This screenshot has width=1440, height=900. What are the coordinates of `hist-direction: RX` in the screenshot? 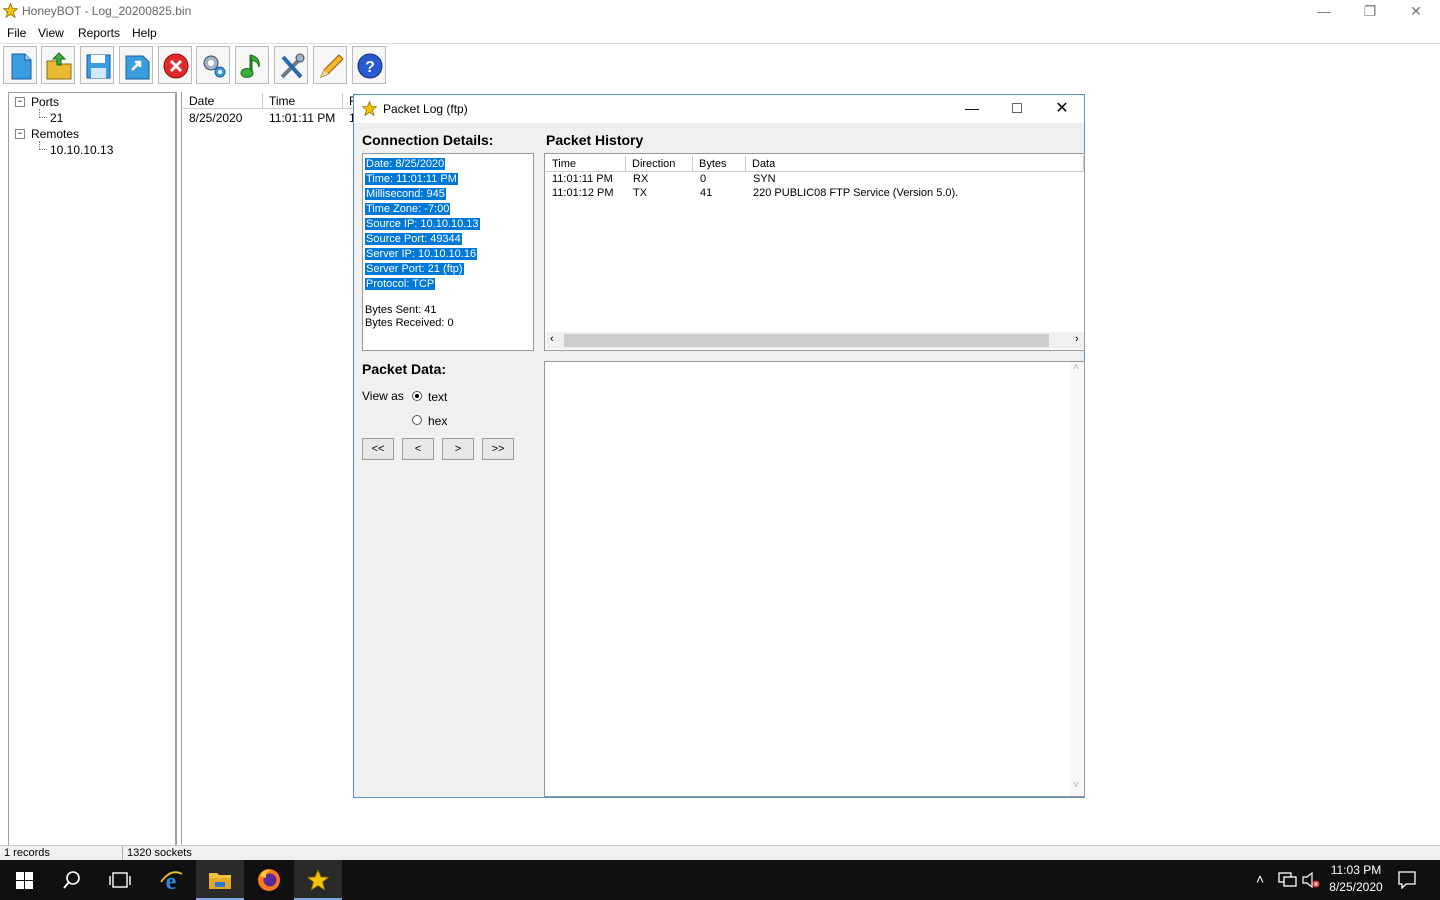 It's located at (641, 179).